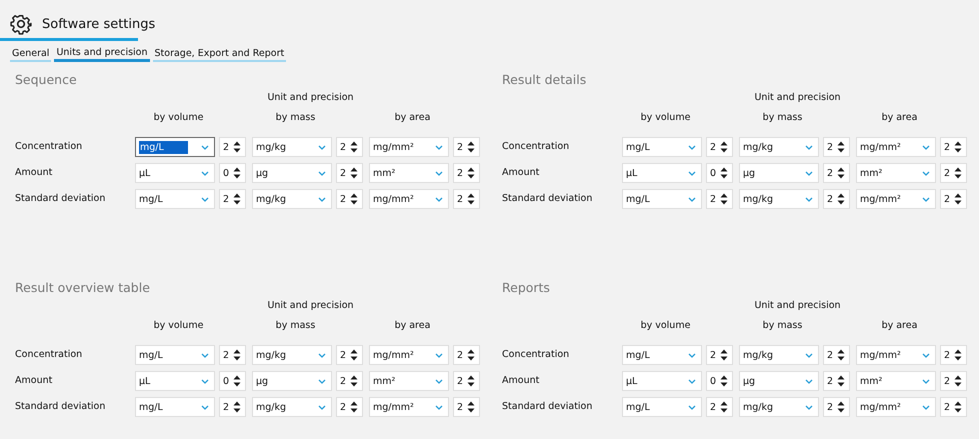 Image resolution: width=979 pixels, height=439 pixels. I want to click on group-heading: Unit and precision, so click(797, 98).